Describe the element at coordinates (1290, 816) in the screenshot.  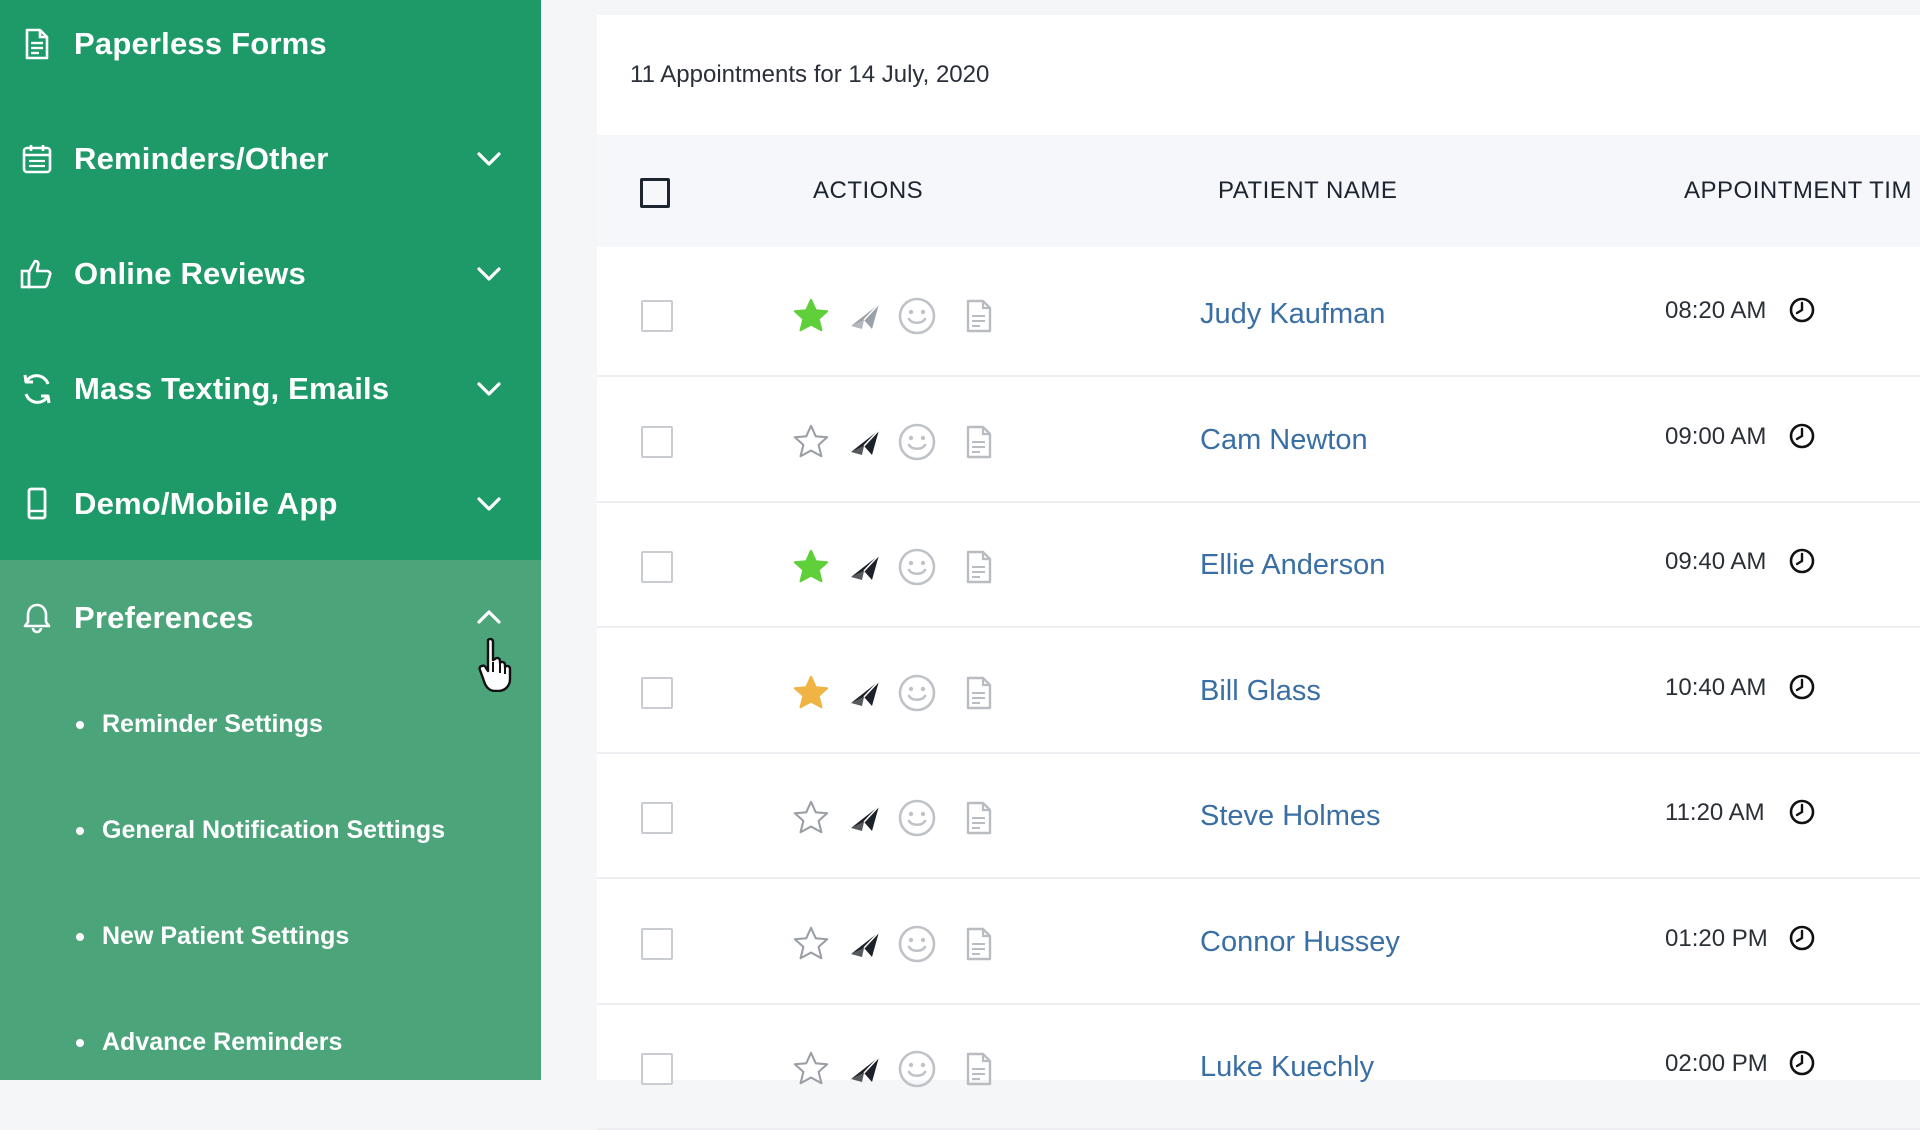
I see `patient-name-link: Steve Holmes` at that location.